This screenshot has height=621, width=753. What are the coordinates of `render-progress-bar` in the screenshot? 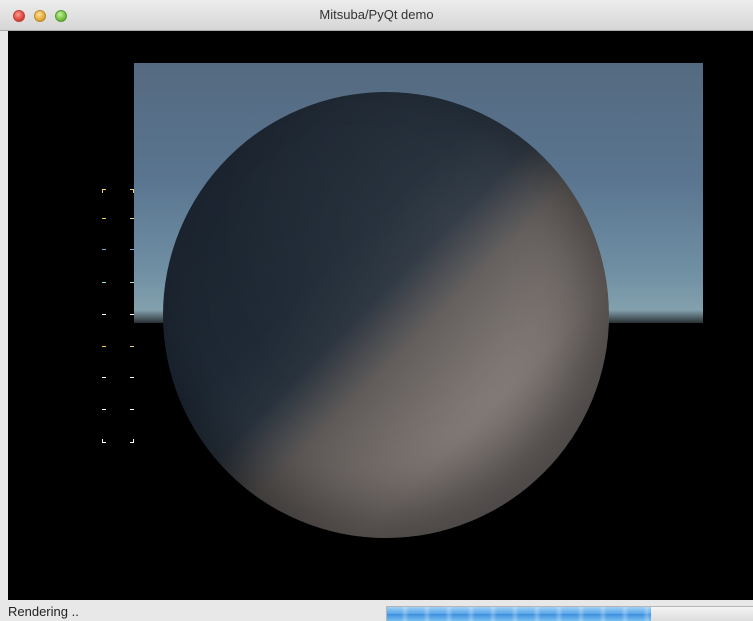 It's located at (569, 613).